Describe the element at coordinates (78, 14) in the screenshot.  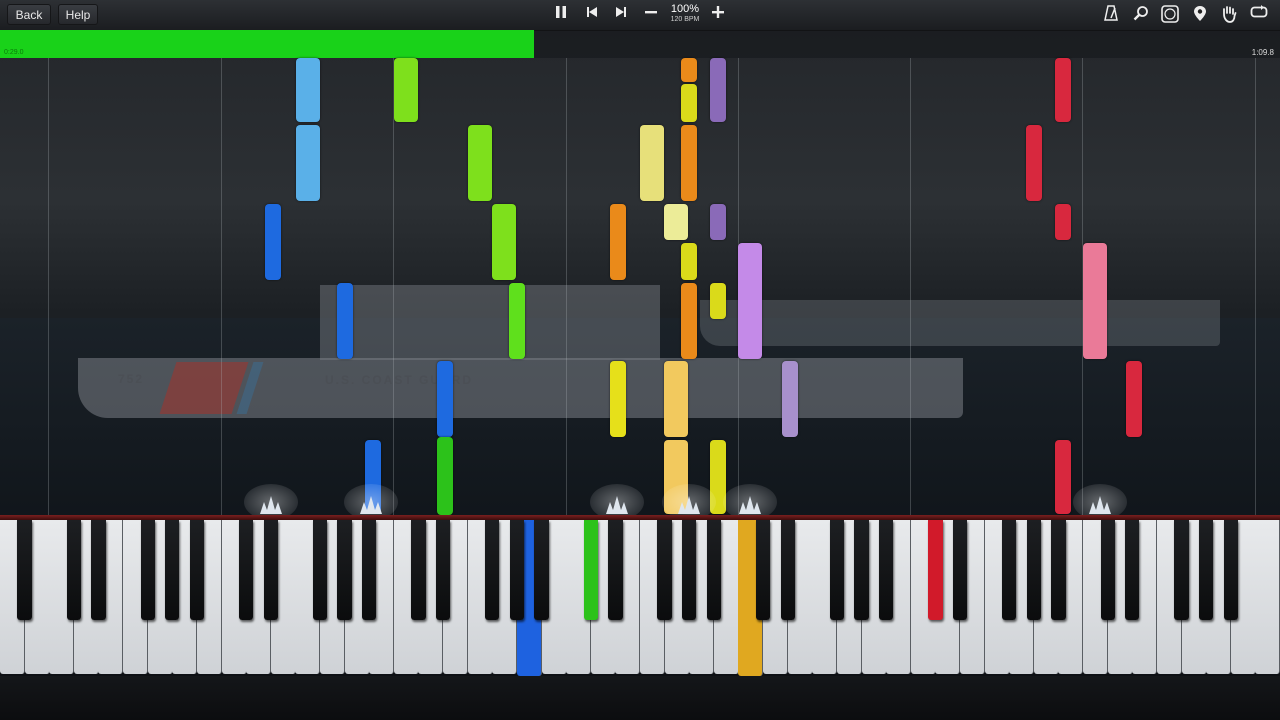
I see `help-button: Help` at that location.